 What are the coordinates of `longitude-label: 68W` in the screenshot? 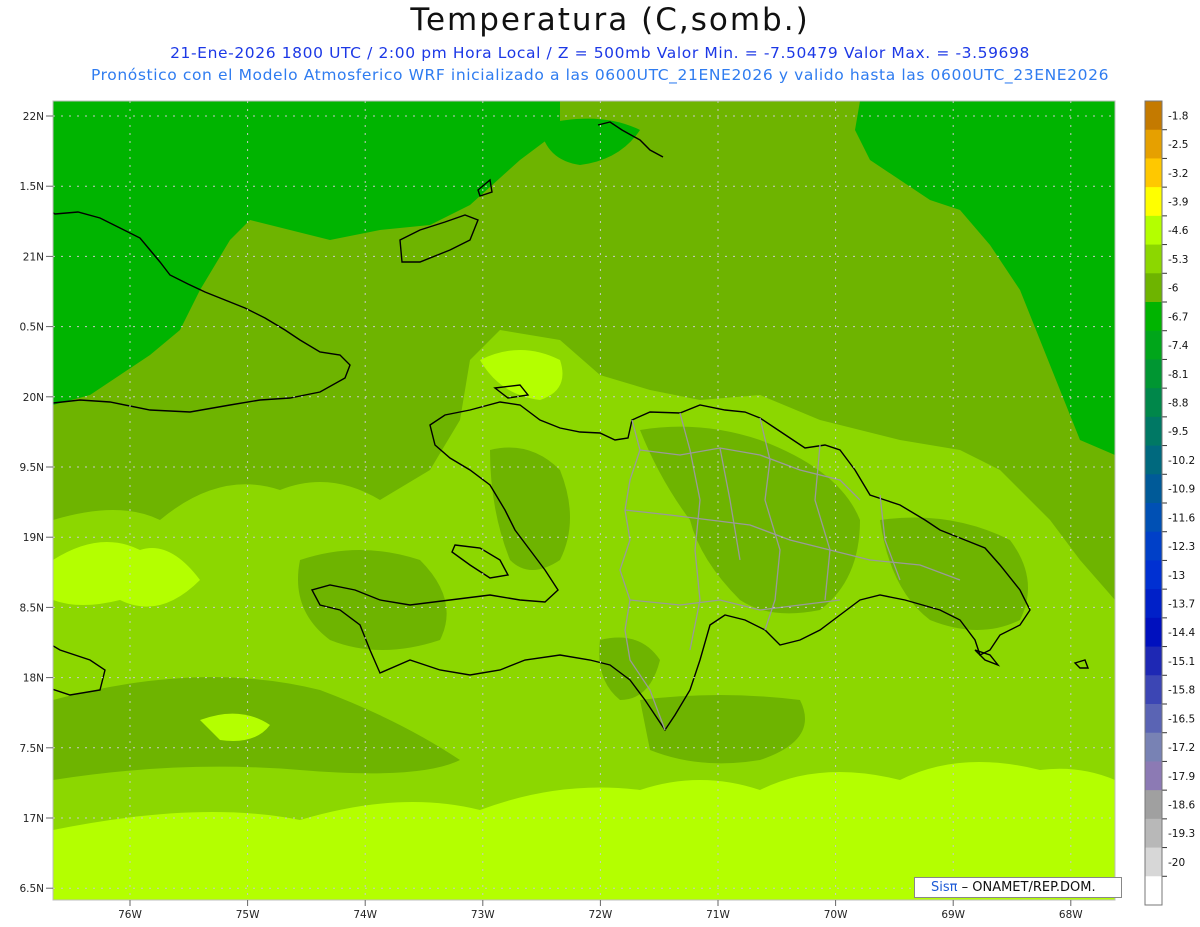 It's located at (1071, 915).